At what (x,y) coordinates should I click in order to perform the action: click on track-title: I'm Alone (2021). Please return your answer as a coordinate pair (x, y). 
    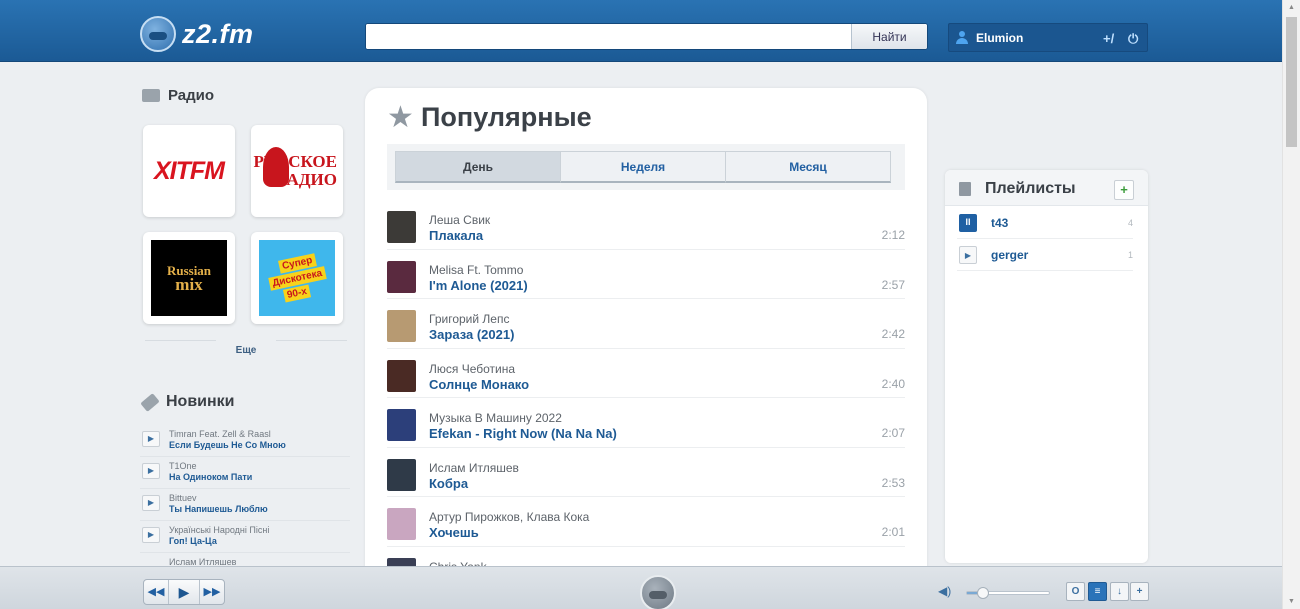
    Looking at the image, I should click on (478, 285).